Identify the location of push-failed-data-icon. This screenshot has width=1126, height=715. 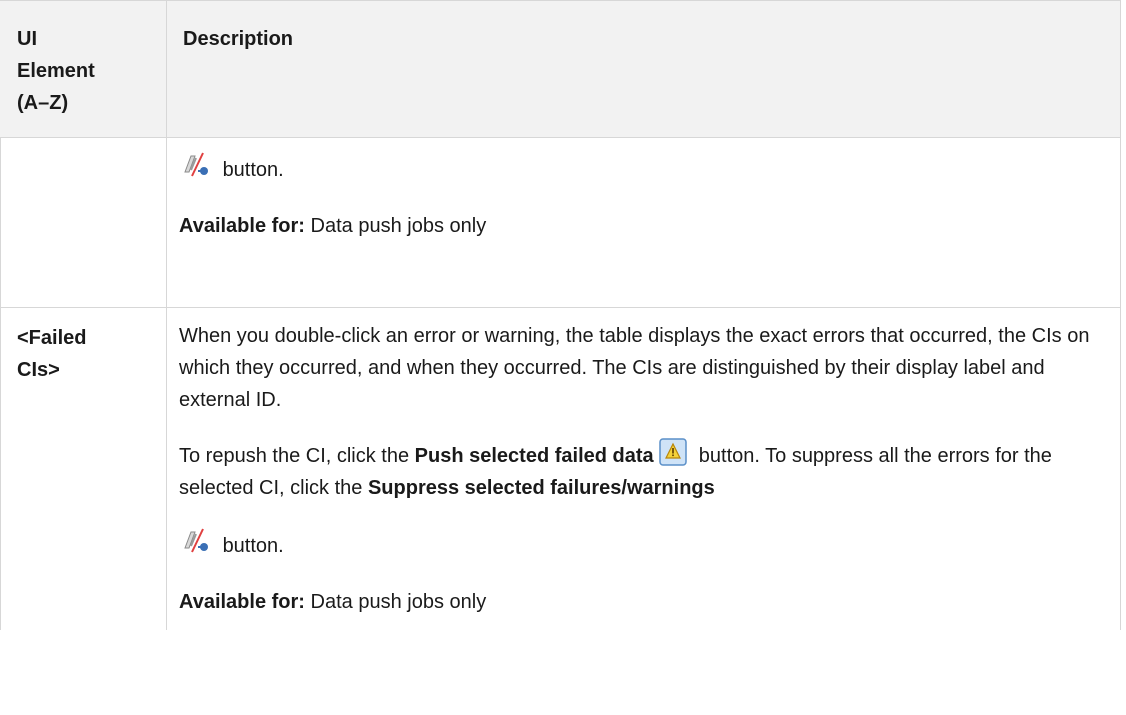
(673, 452).